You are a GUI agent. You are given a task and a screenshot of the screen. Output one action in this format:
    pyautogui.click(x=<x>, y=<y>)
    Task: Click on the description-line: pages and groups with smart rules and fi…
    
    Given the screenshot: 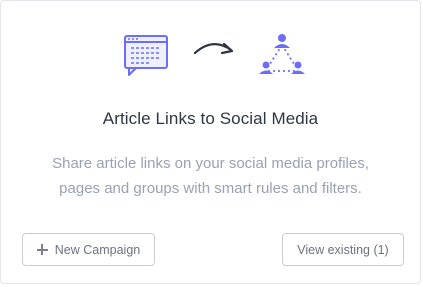 What is the action you would take?
    pyautogui.click(x=210, y=188)
    